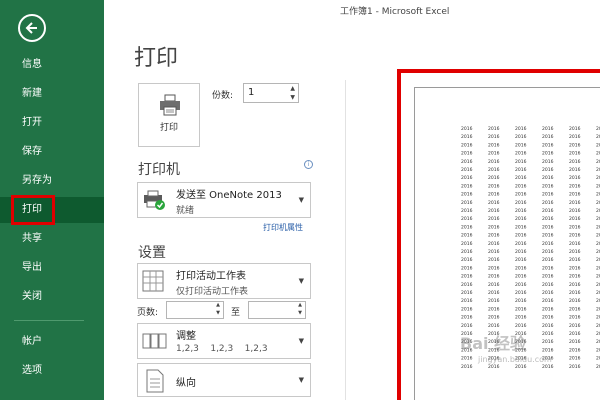  I want to click on sidebar-item-open: 打开, so click(52, 123).